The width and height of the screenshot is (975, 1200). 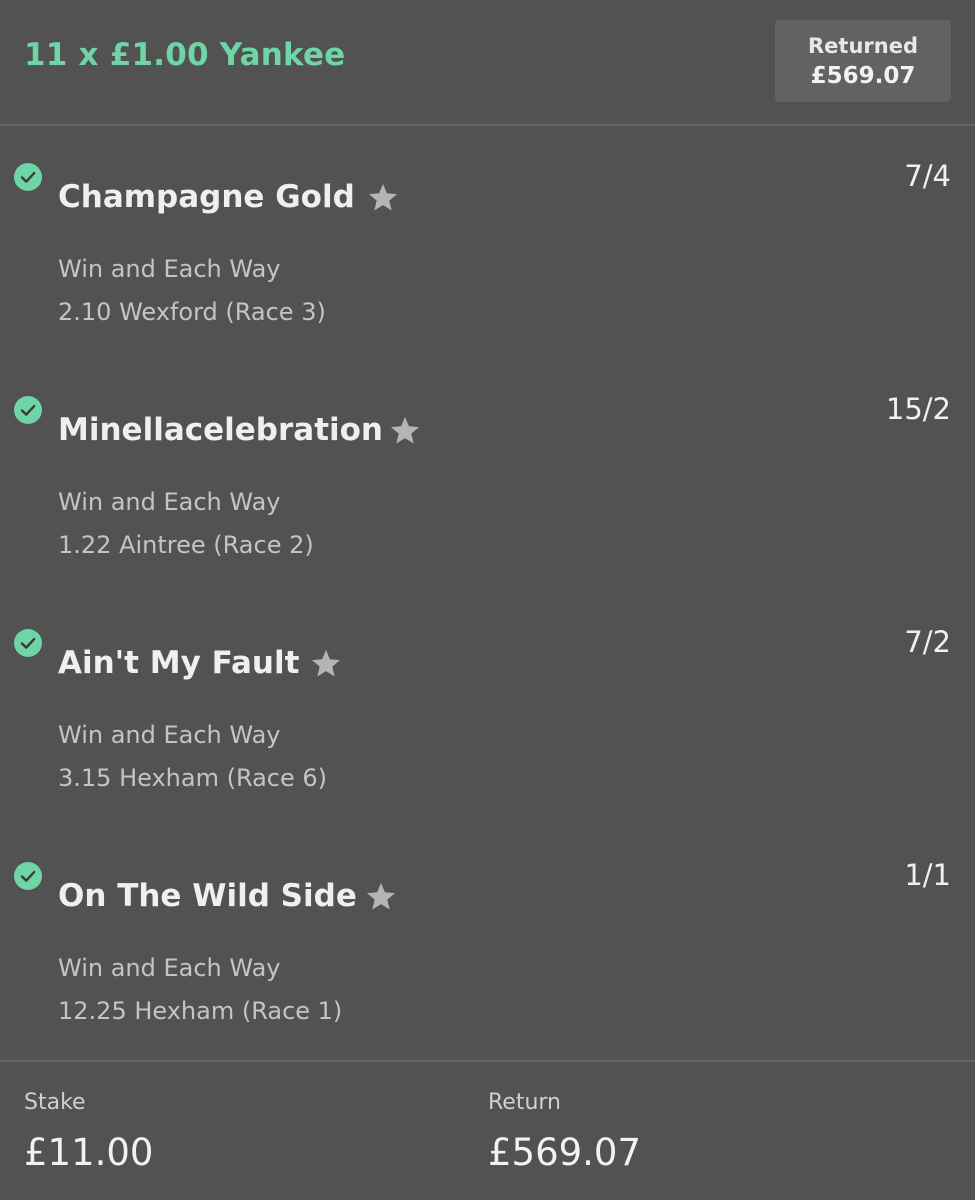 What do you see at coordinates (221, 430) in the screenshot?
I see `runner-name: Minellacelebration` at bounding box center [221, 430].